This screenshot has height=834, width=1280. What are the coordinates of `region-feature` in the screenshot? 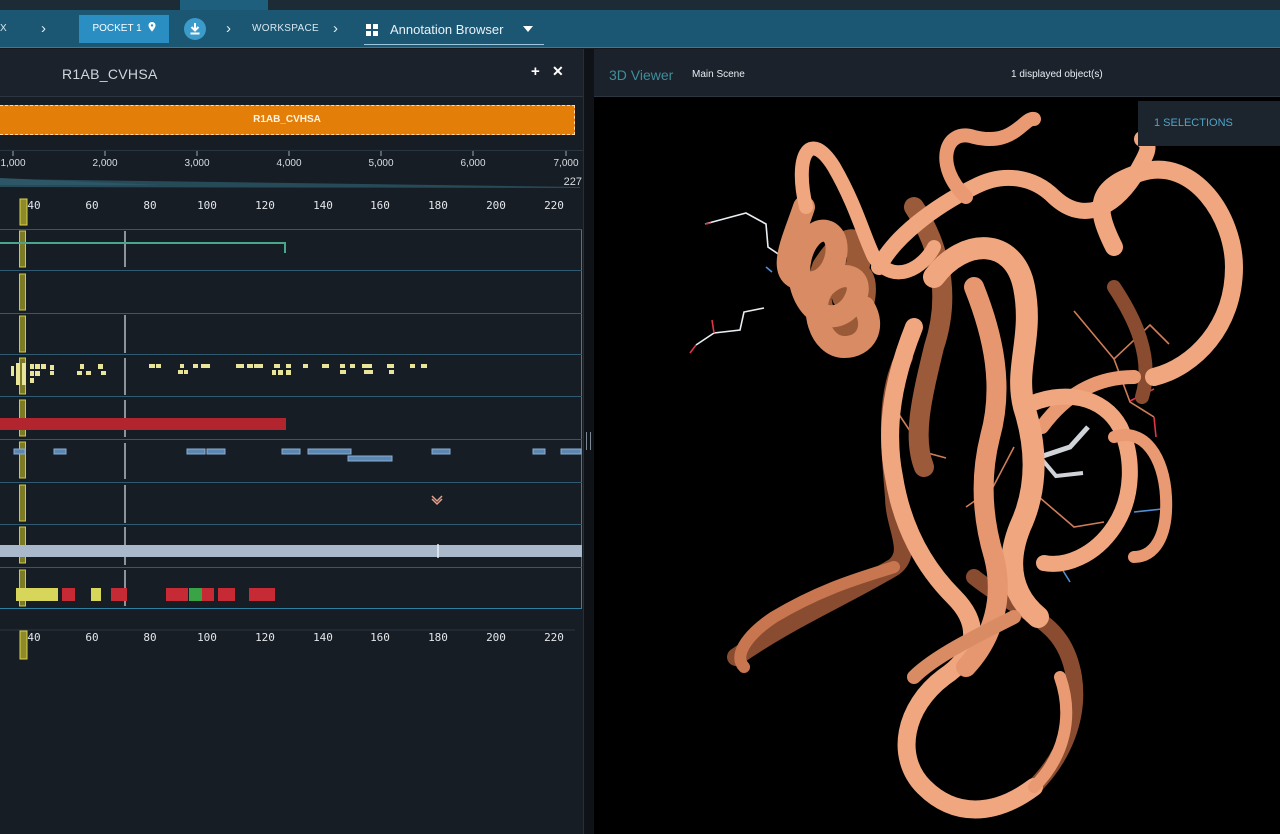 It's located at (143, 424).